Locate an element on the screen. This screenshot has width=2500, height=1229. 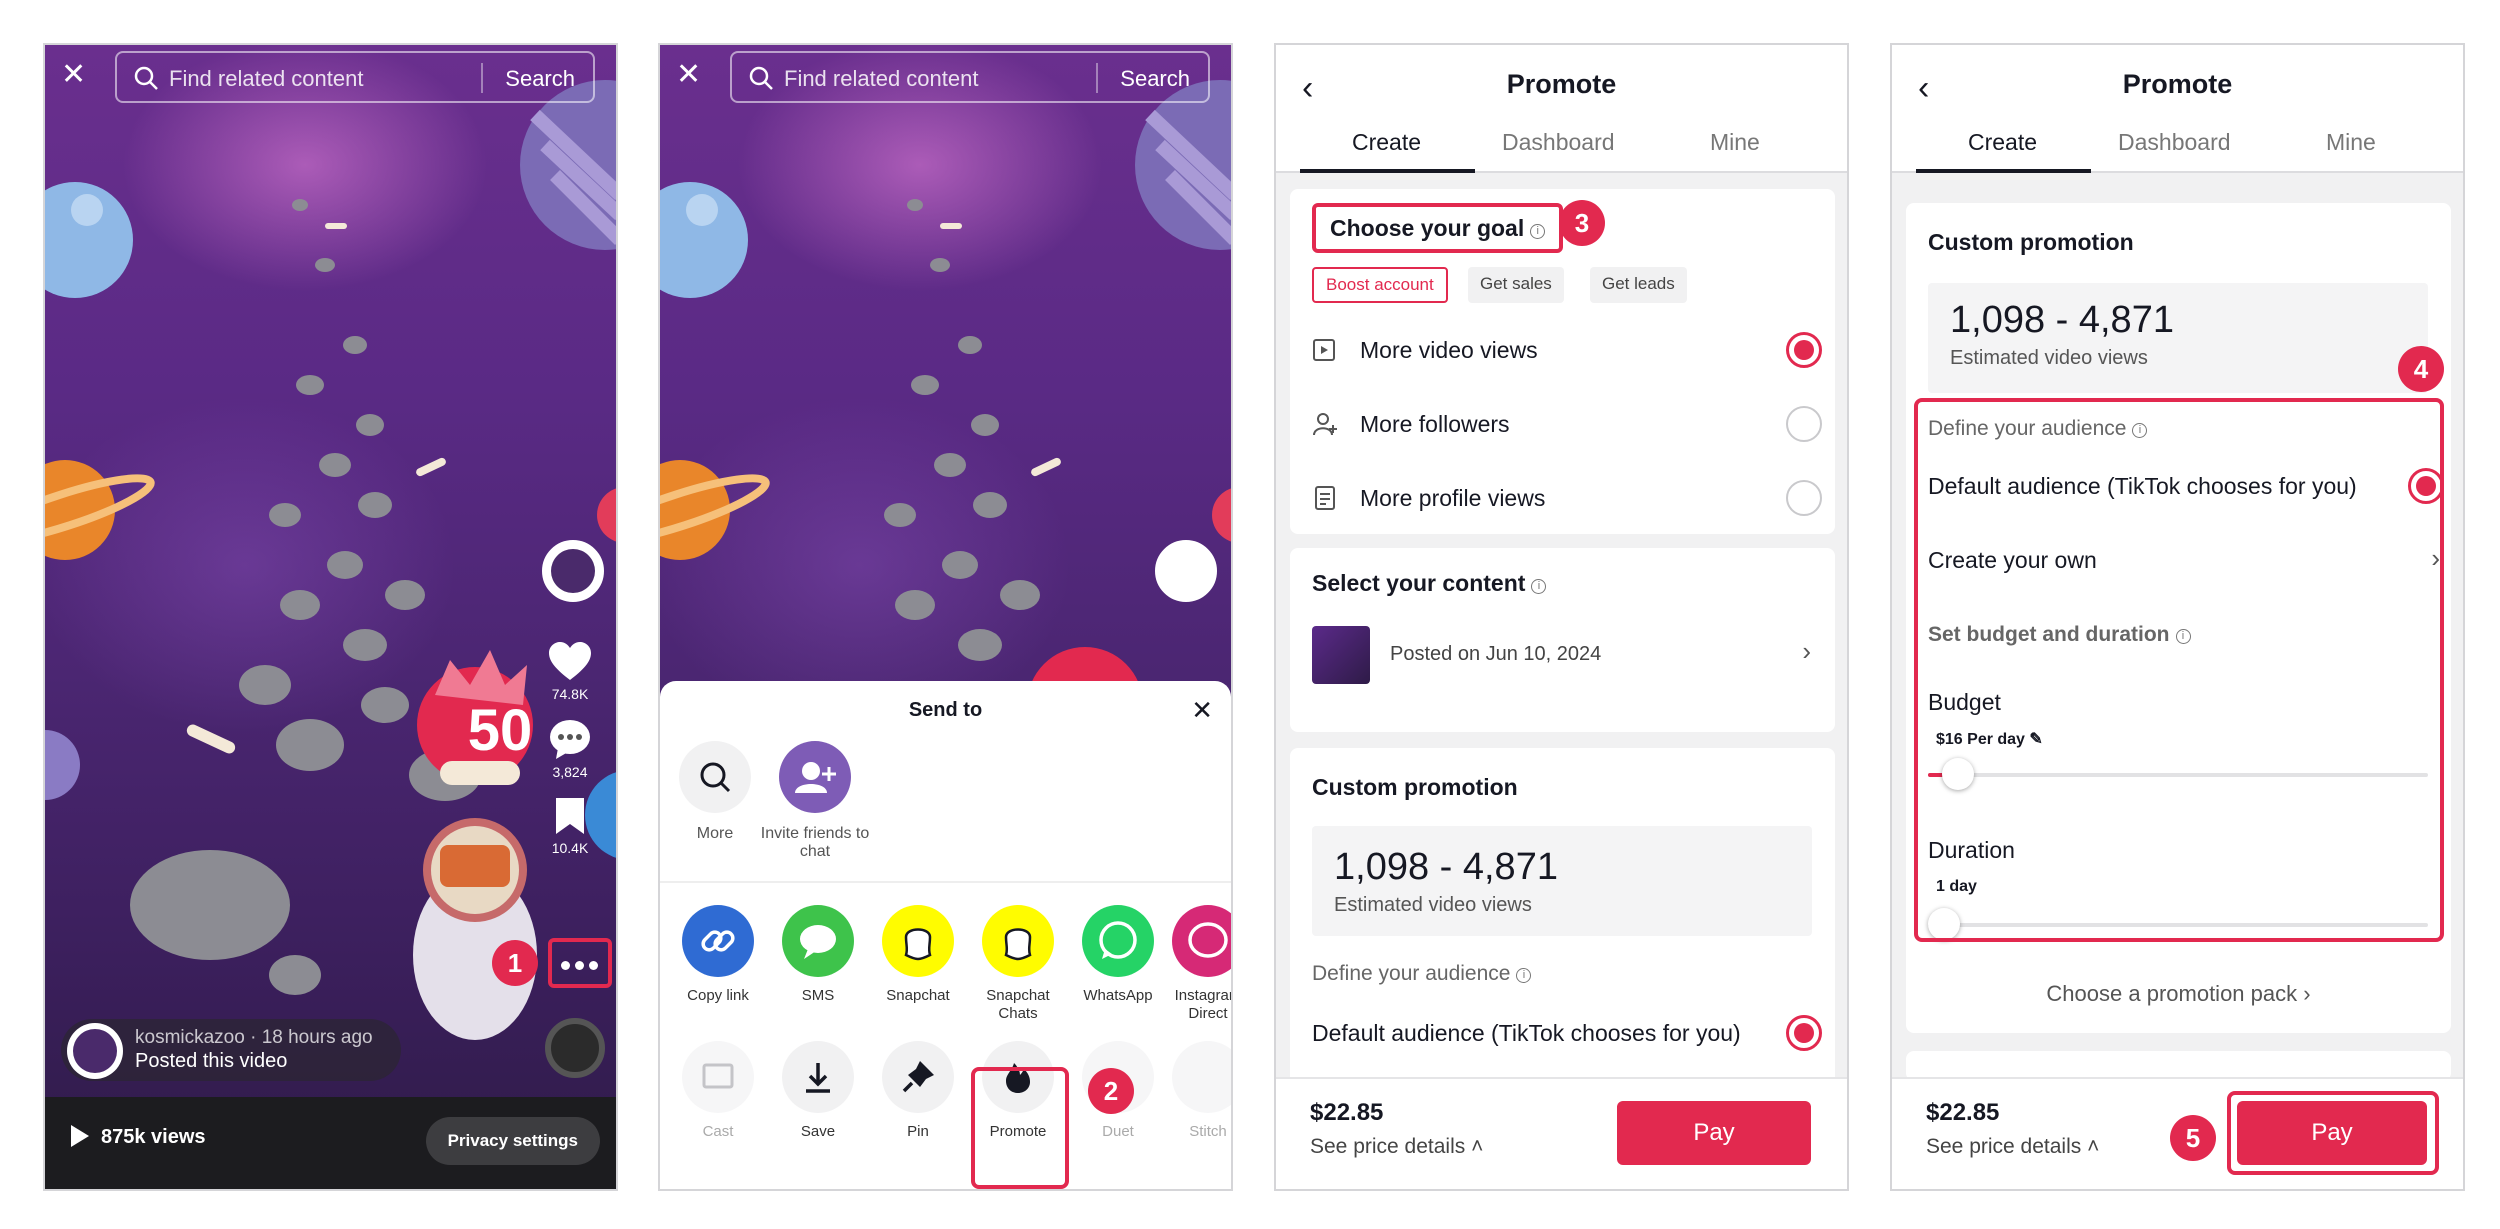
share-invite-friends: Invite friends to chat is located at coordinates (815, 801).